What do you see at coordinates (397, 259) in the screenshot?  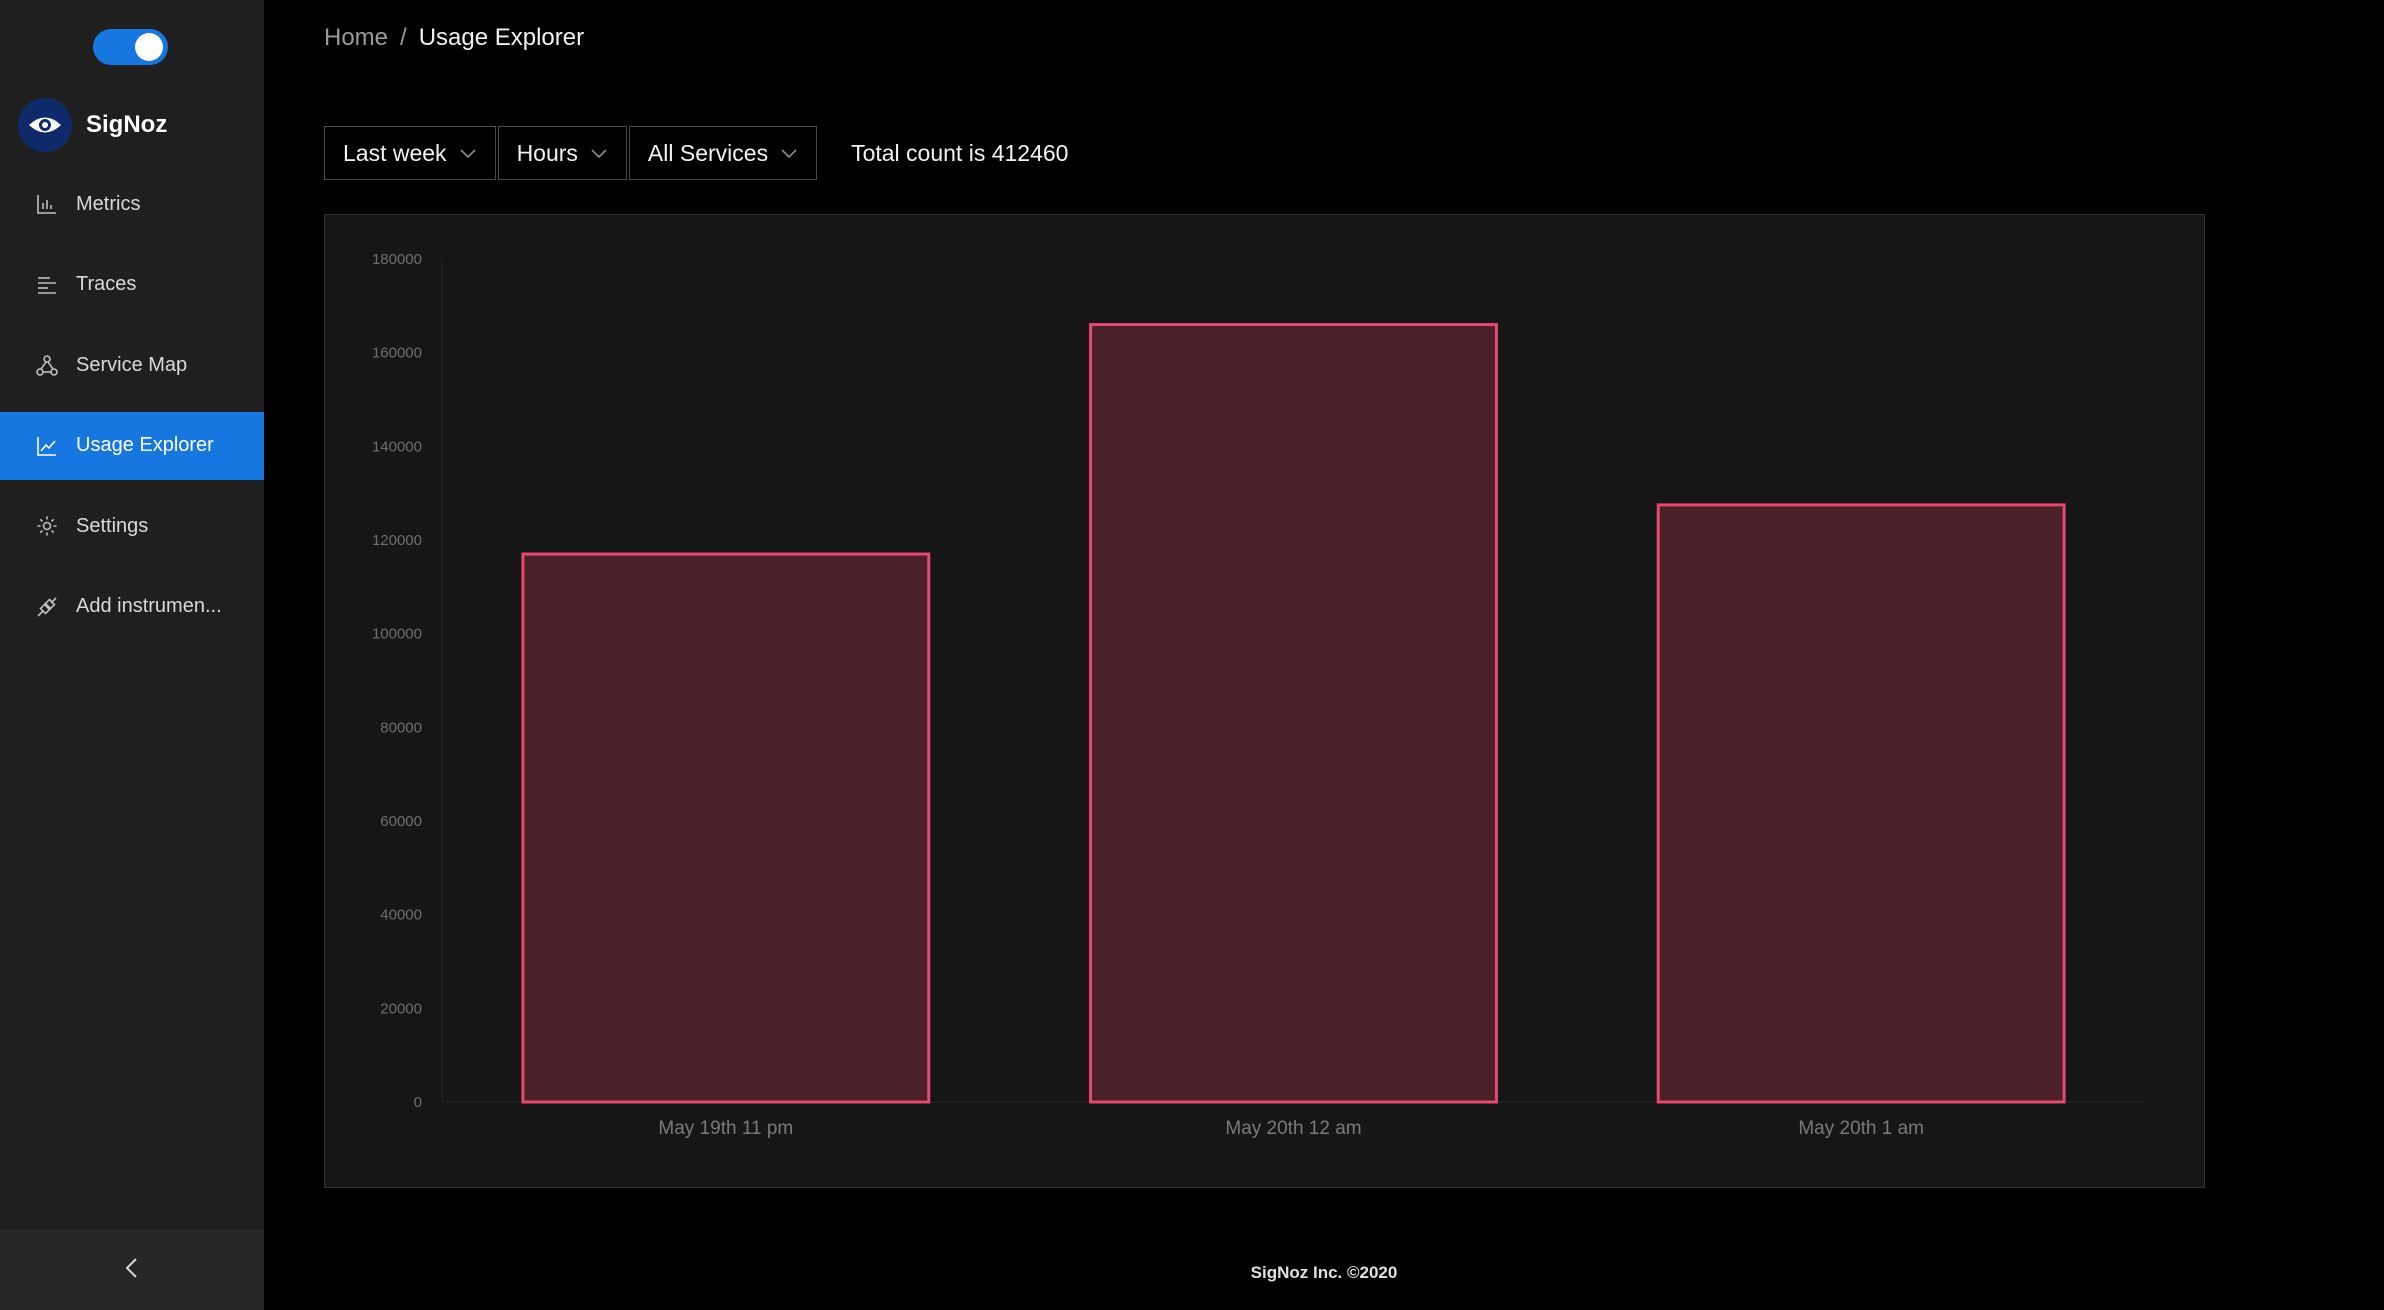 I see `y-tick-label: 180000` at bounding box center [397, 259].